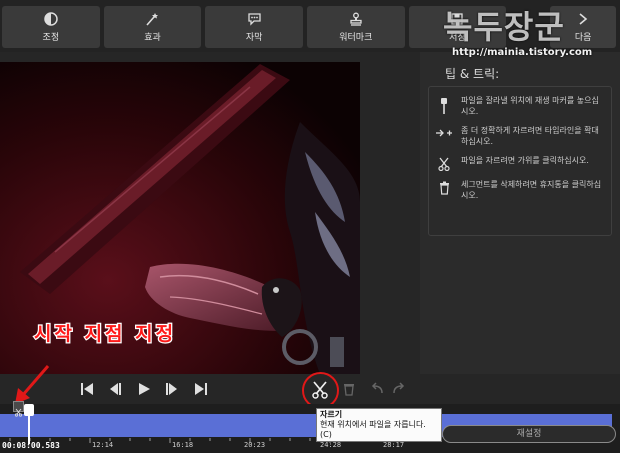 The height and width of the screenshot is (453, 620). I want to click on next-frame-icon, so click(172, 389).